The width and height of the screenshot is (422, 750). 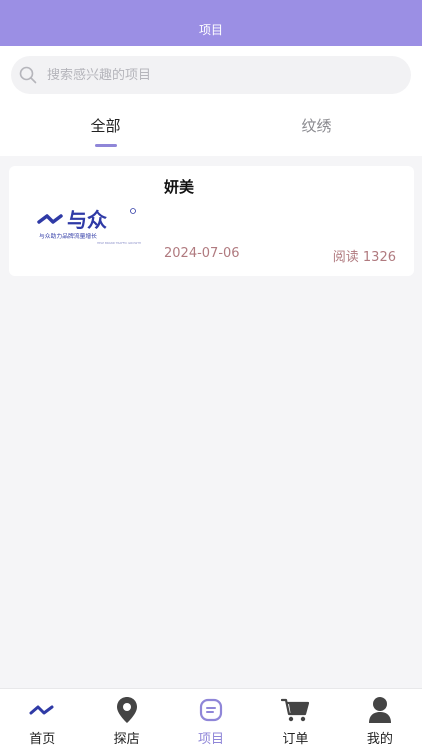 I want to click on nav-label: 首页, so click(x=42, y=739).